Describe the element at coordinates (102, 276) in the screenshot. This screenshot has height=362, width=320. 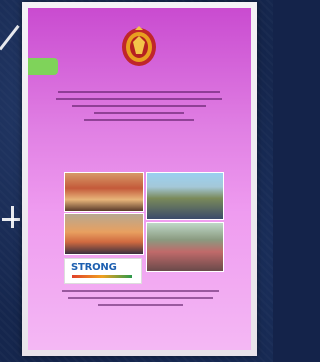
I see `logo-underline` at that location.